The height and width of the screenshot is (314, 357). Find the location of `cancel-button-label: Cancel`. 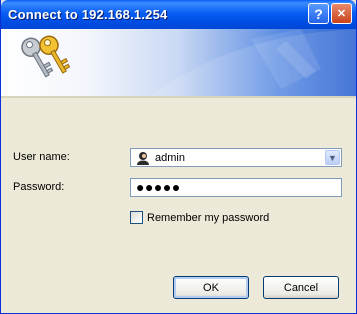

cancel-button-label: Cancel is located at coordinates (301, 287).